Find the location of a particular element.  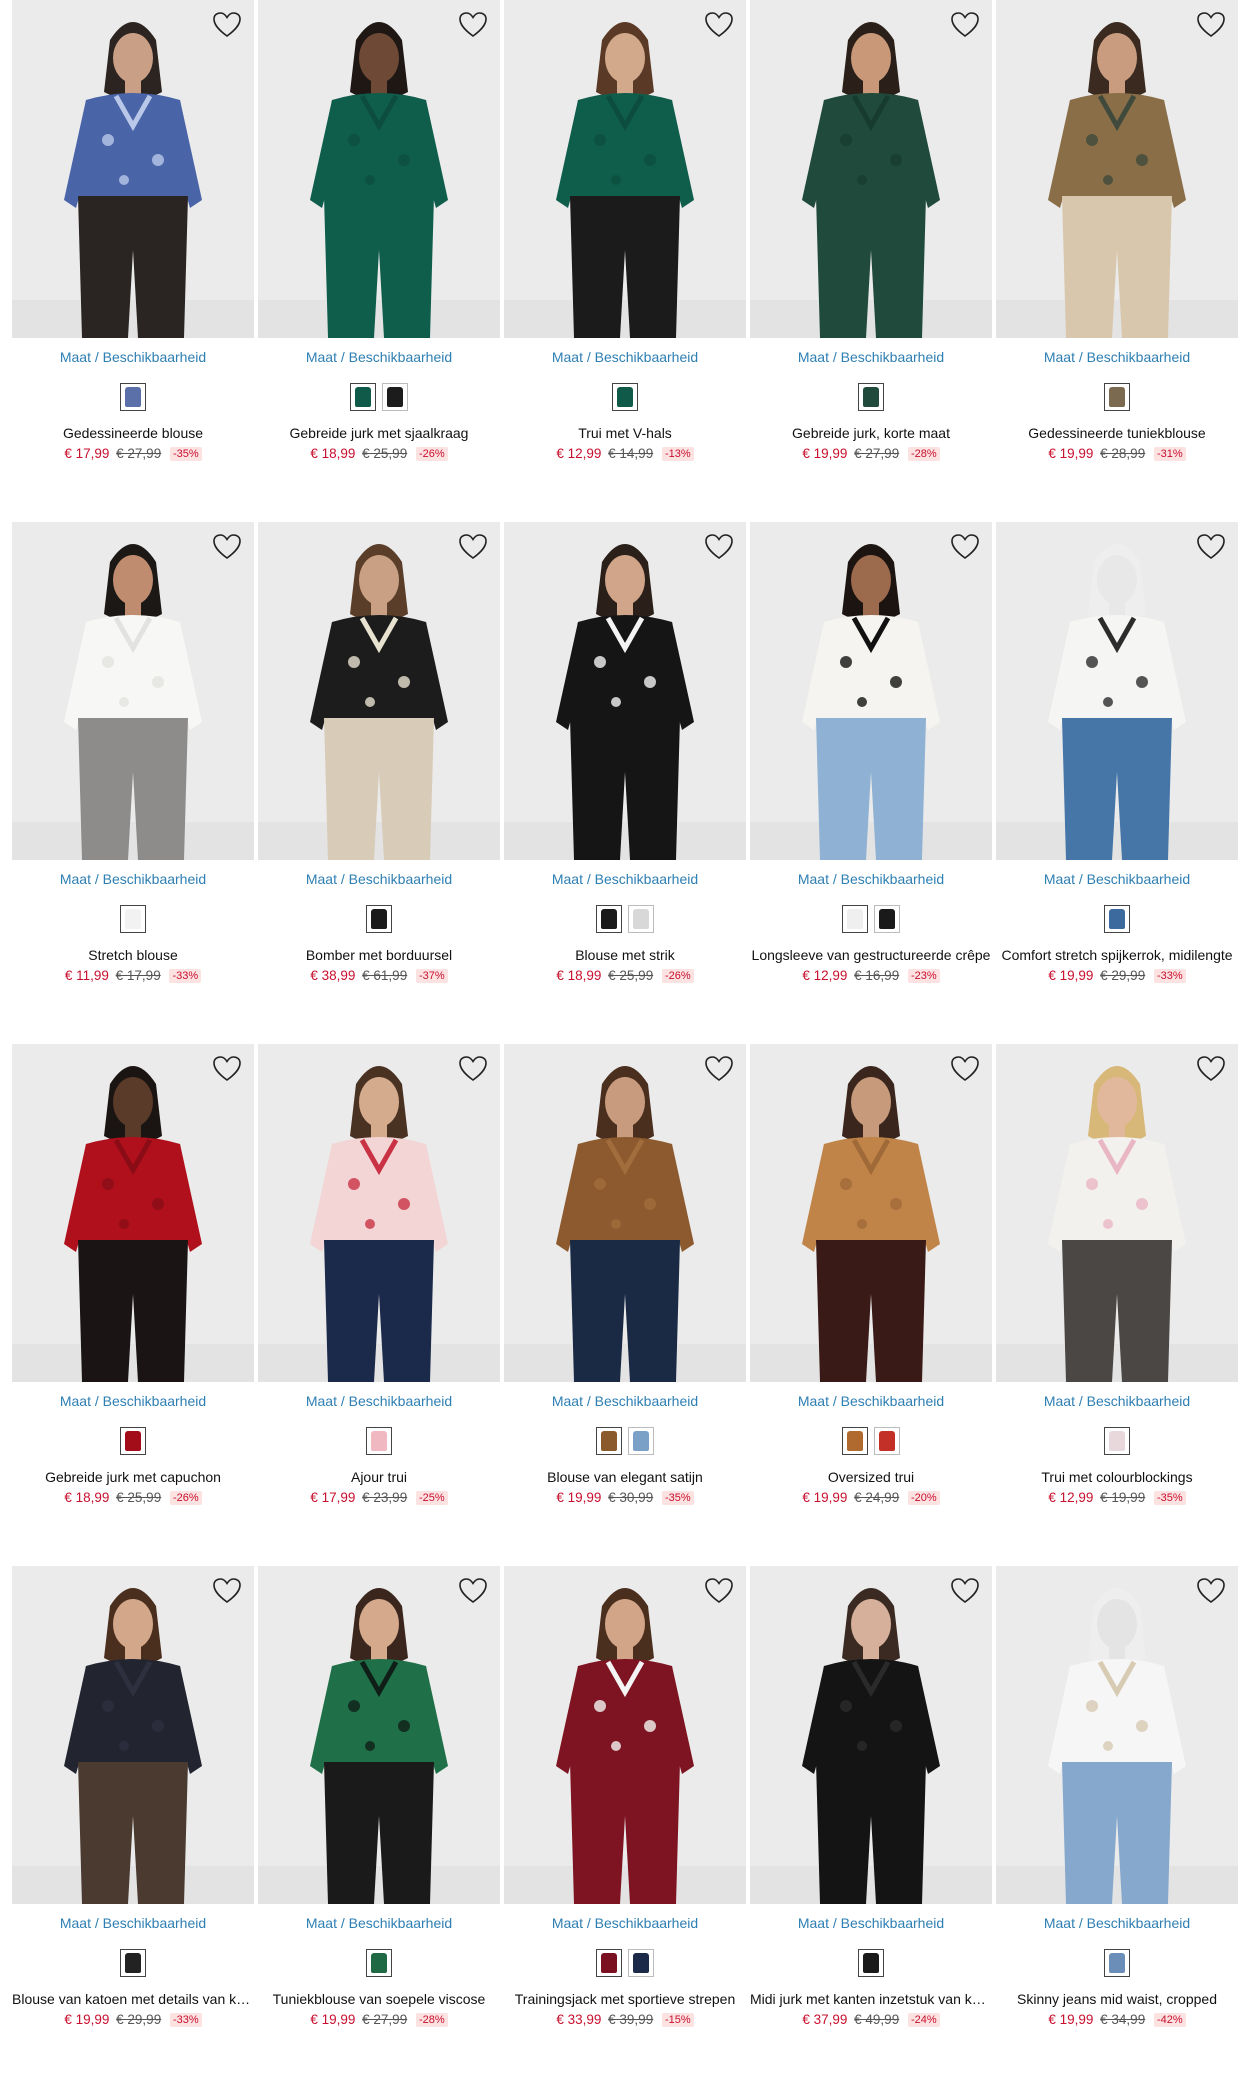

product-name: Blouse van elegant satijn is located at coordinates (625, 1477).